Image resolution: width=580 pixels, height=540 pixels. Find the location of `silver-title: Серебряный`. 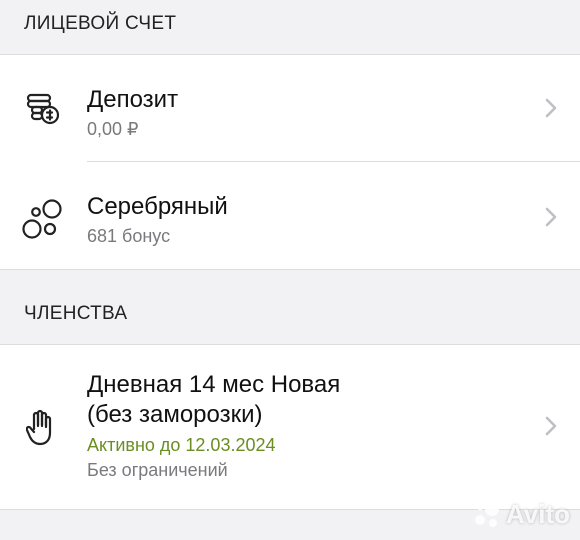

silver-title: Серебряный is located at coordinates (157, 206).